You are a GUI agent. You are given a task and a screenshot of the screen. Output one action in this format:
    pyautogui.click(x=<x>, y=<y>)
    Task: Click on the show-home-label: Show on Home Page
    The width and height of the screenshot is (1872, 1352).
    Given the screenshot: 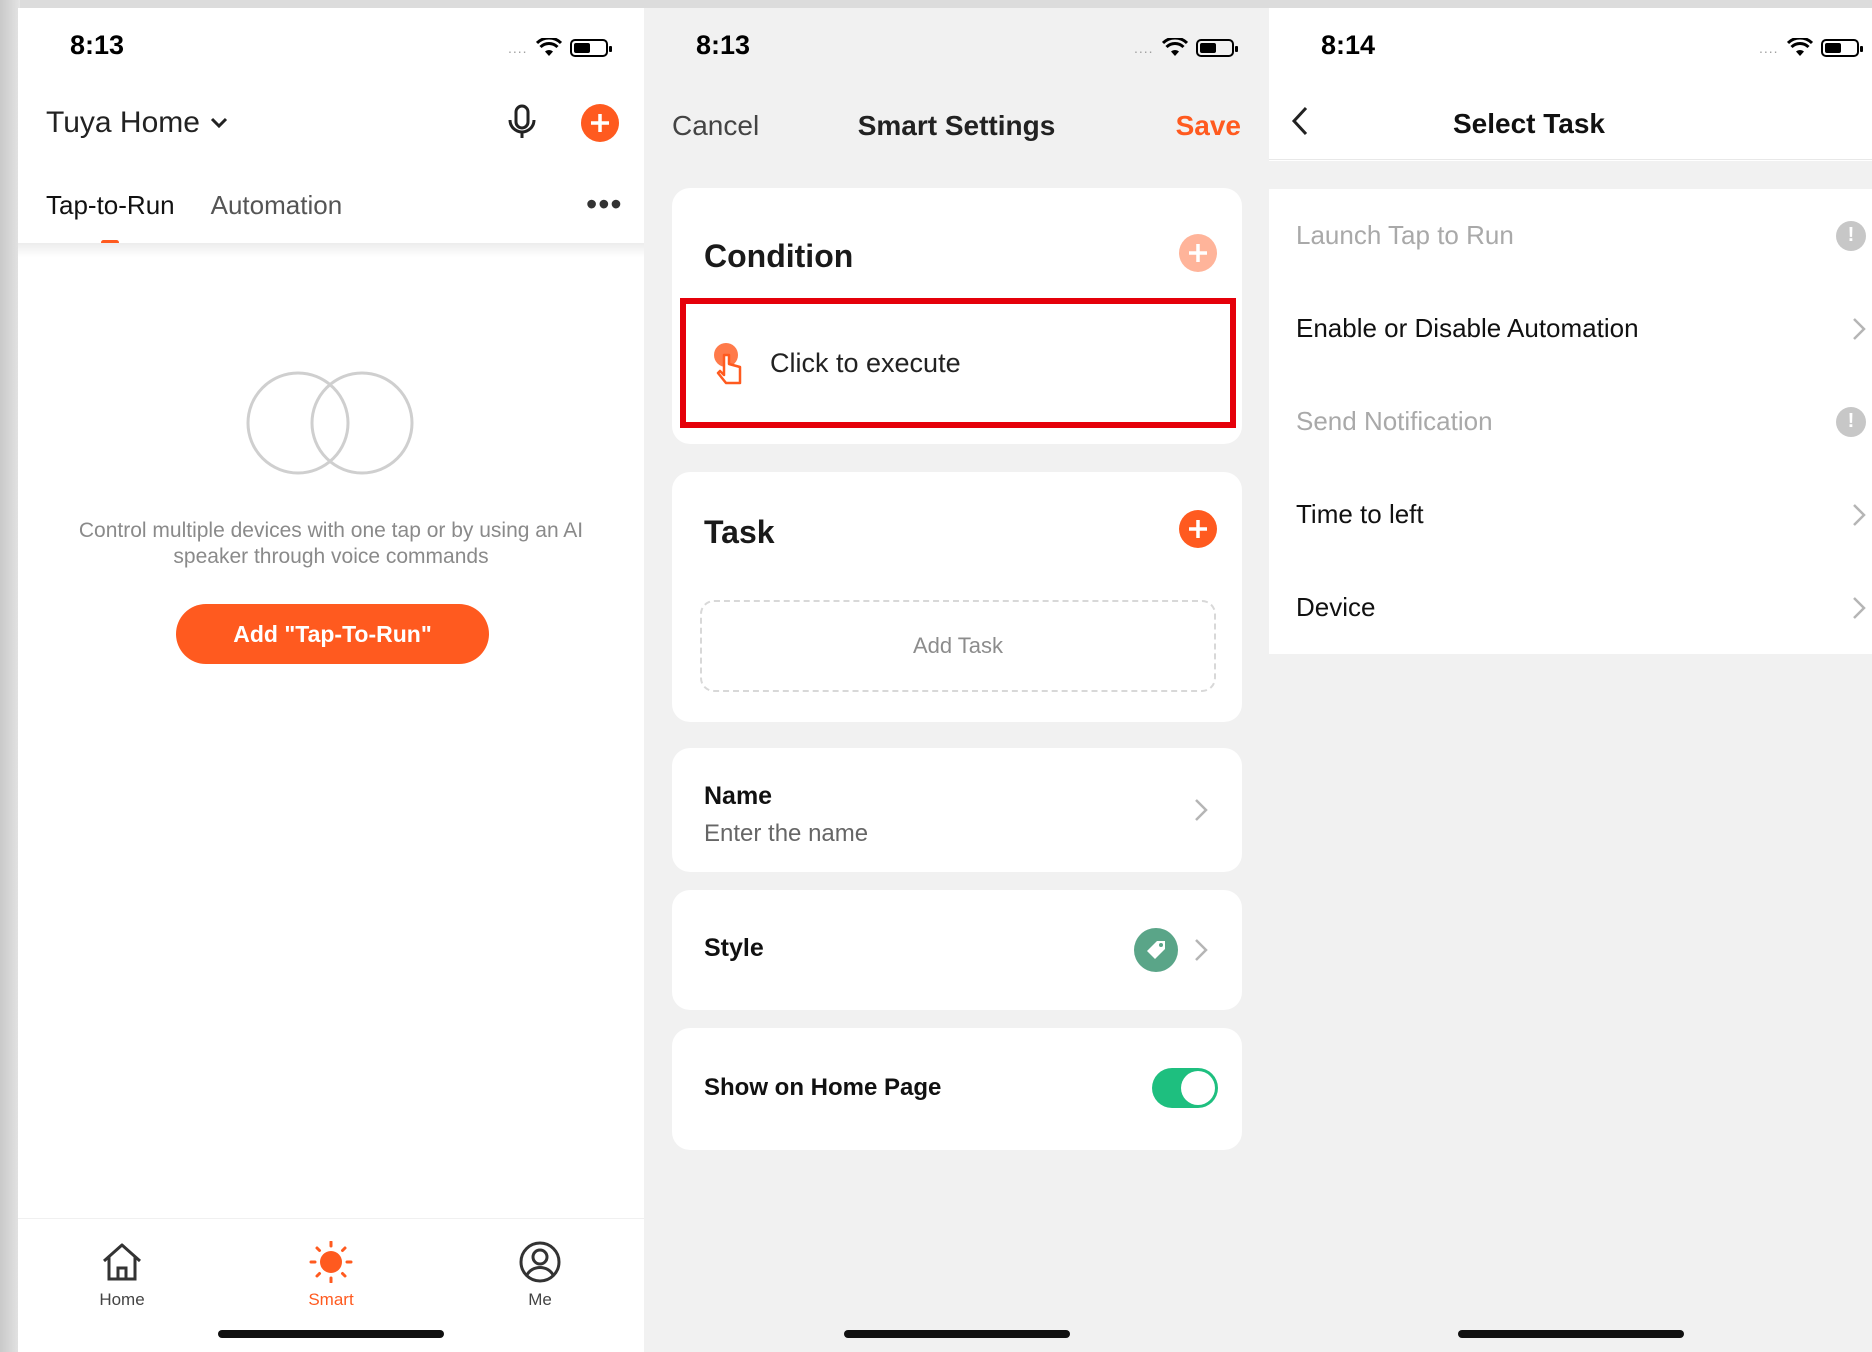 What is the action you would take?
    pyautogui.click(x=823, y=1087)
    